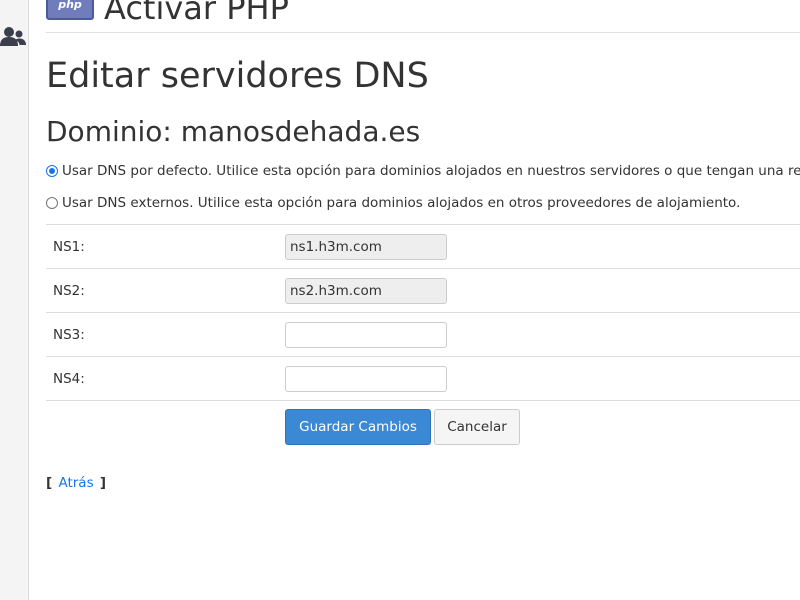 The height and width of the screenshot is (600, 800). Describe the element at coordinates (366, 291) in the screenshot. I see `ns2-input` at that location.